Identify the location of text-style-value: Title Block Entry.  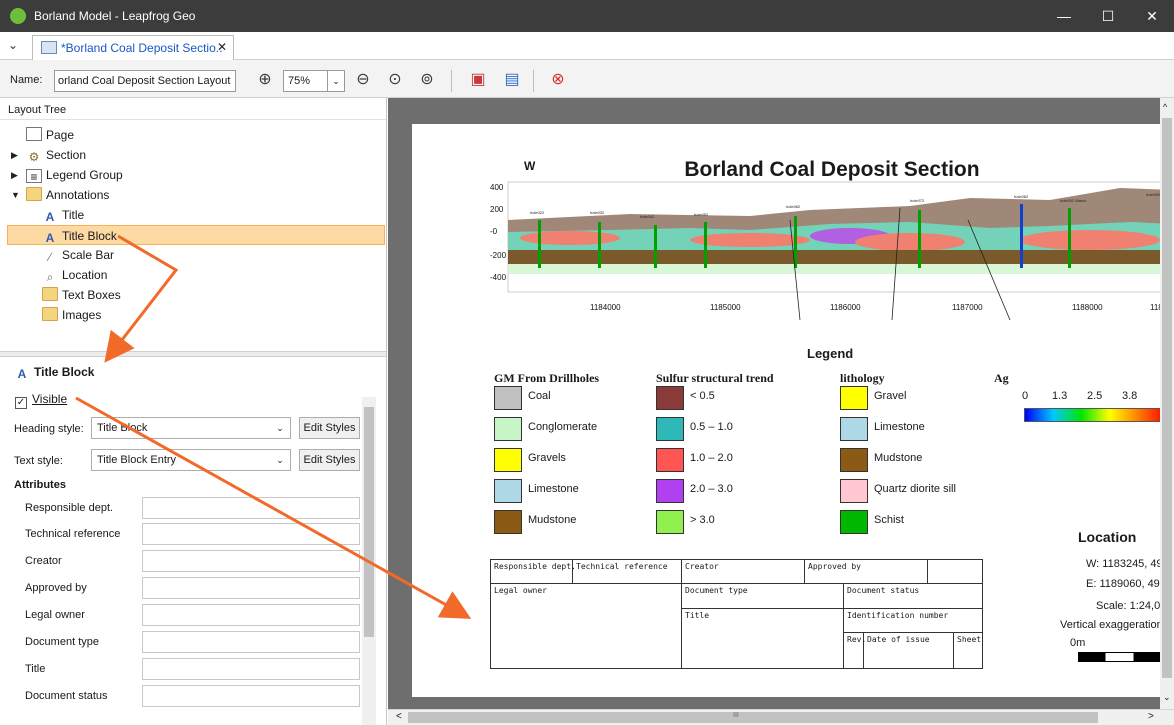
(137, 460).